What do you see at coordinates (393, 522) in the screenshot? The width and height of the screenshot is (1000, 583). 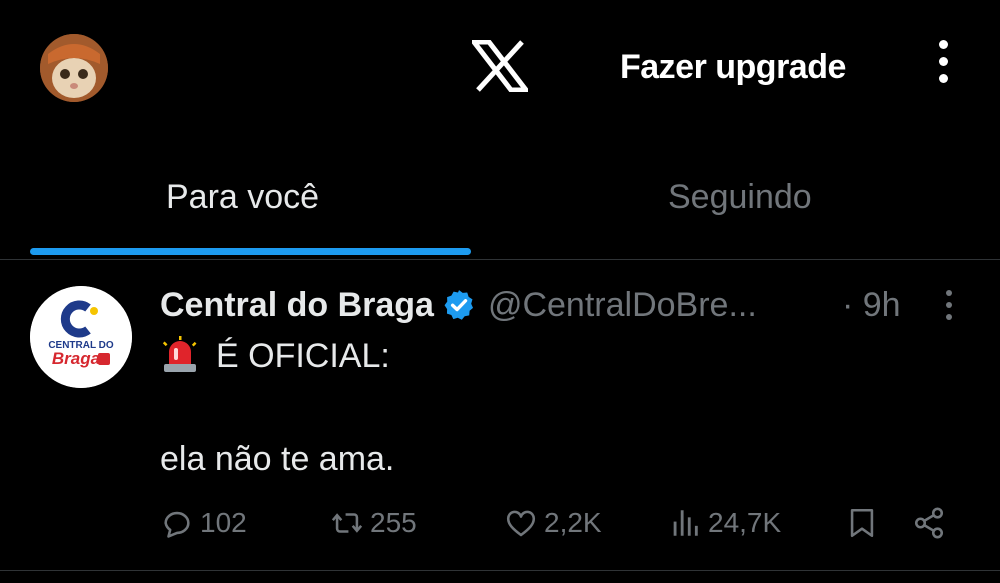 I see `retweet-count: 255` at bounding box center [393, 522].